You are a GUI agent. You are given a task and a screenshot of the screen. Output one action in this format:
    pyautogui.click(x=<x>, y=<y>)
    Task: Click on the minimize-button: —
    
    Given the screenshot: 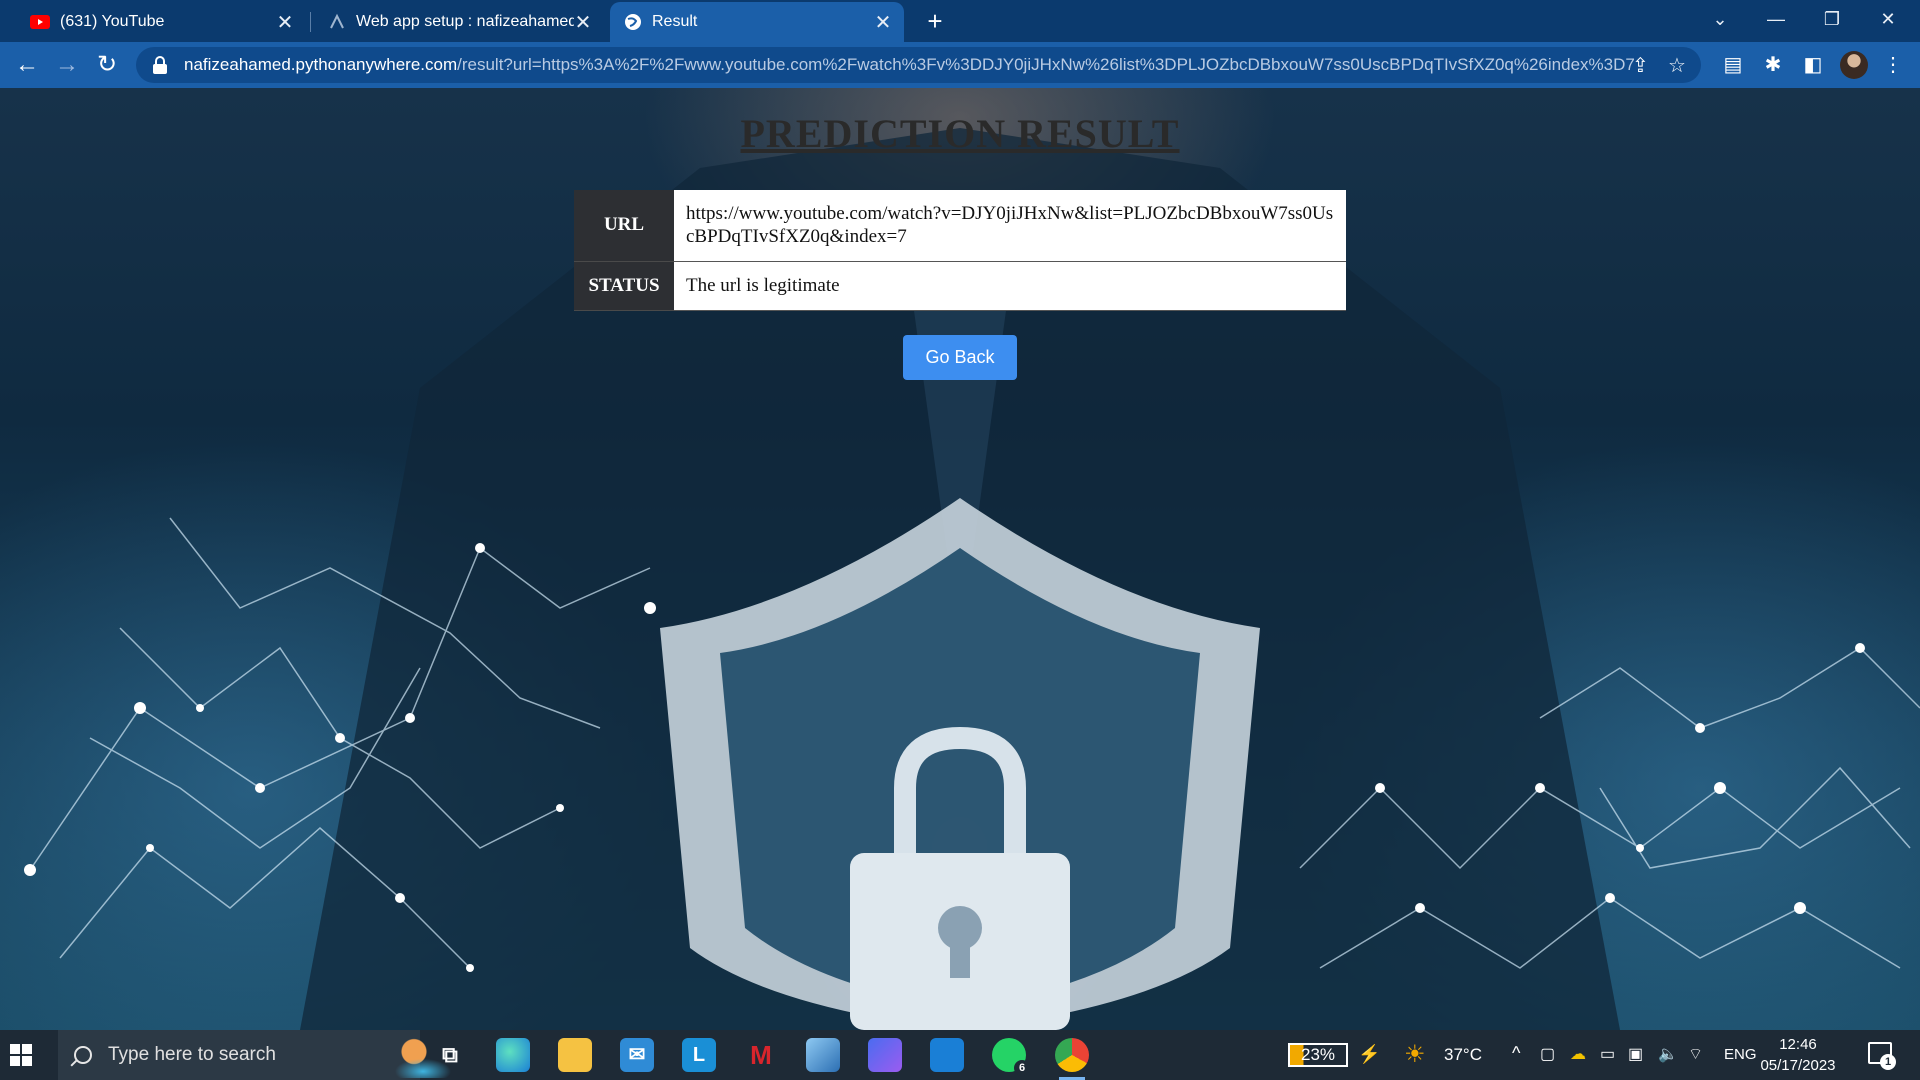 What is the action you would take?
    pyautogui.click(x=1776, y=20)
    